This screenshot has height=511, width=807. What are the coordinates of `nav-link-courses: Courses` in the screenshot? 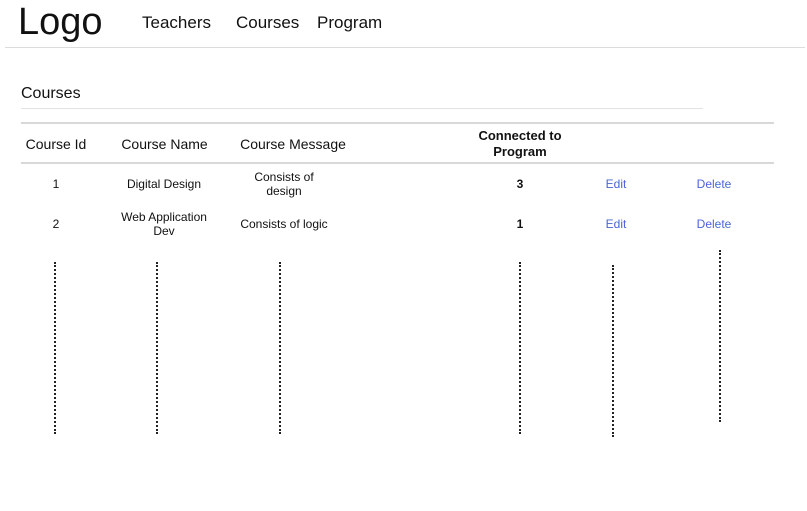 It's located at (267, 23).